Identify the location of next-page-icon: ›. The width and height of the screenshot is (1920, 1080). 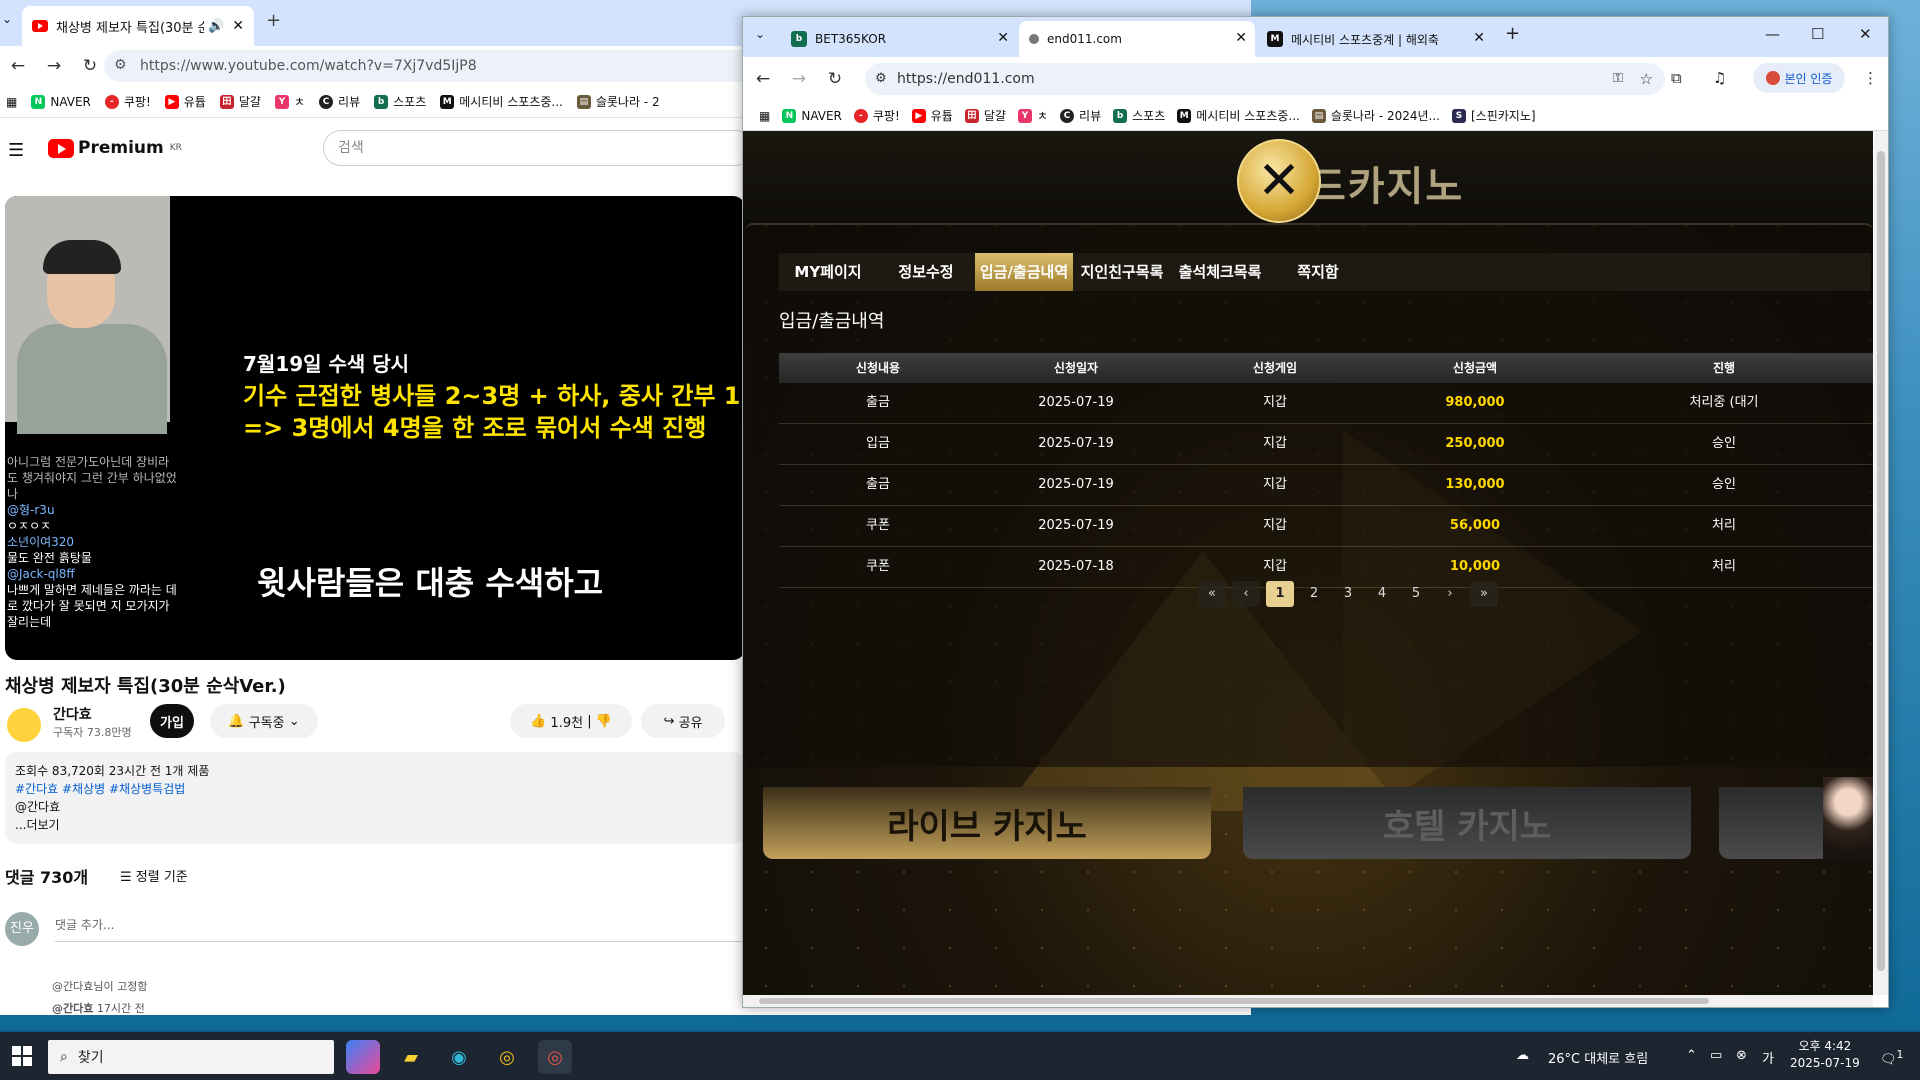
(1450, 594).